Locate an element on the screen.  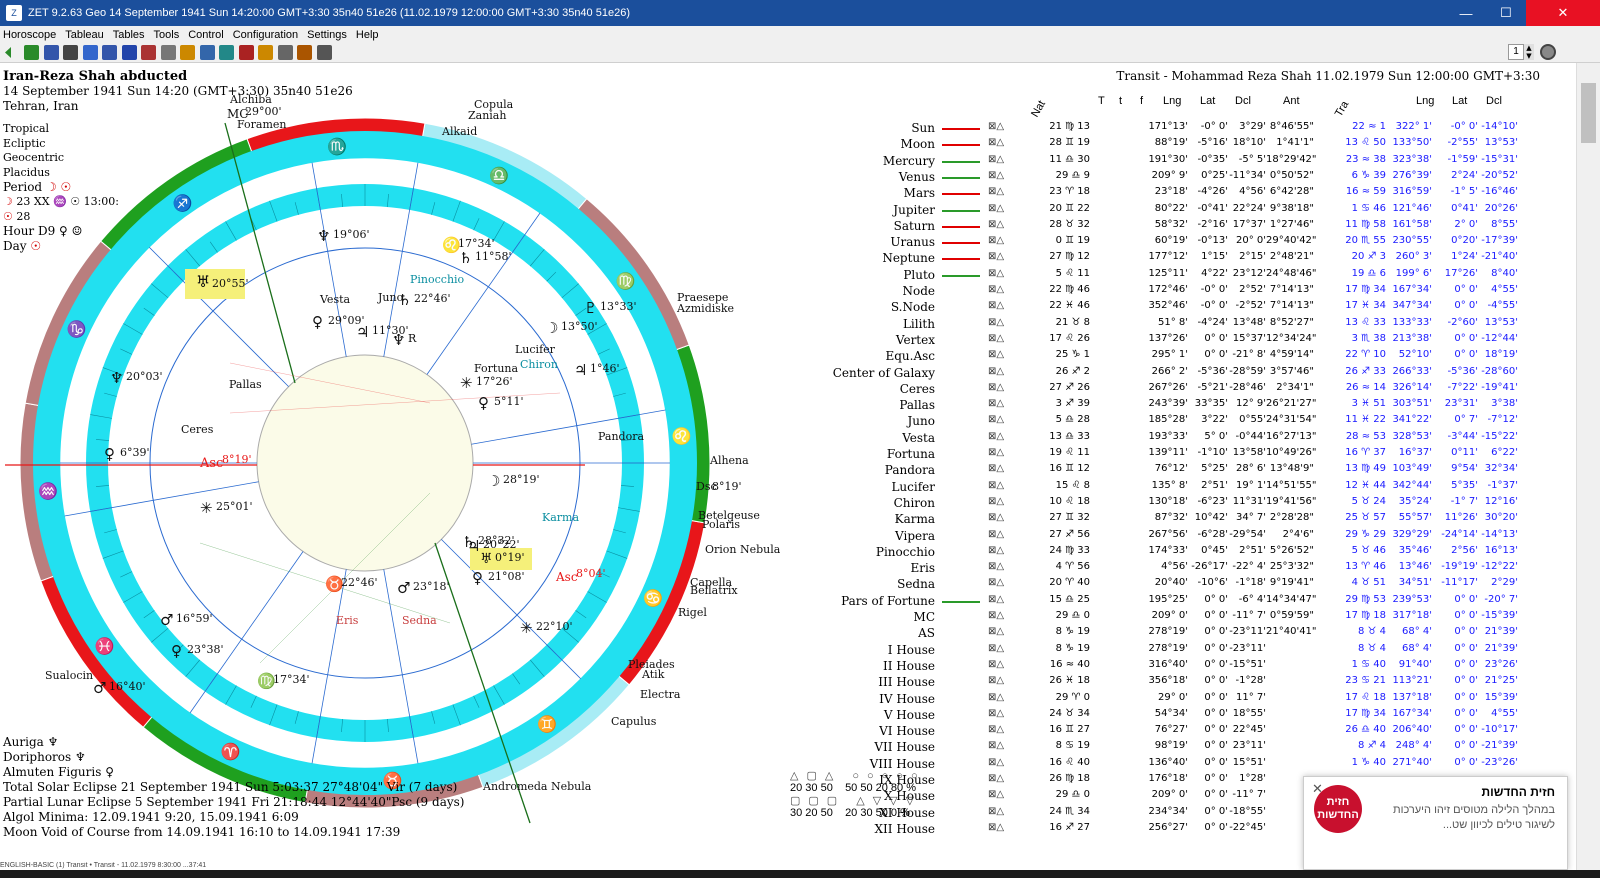
natal-dcl: -0°44' is located at coordinates (1250, 436).